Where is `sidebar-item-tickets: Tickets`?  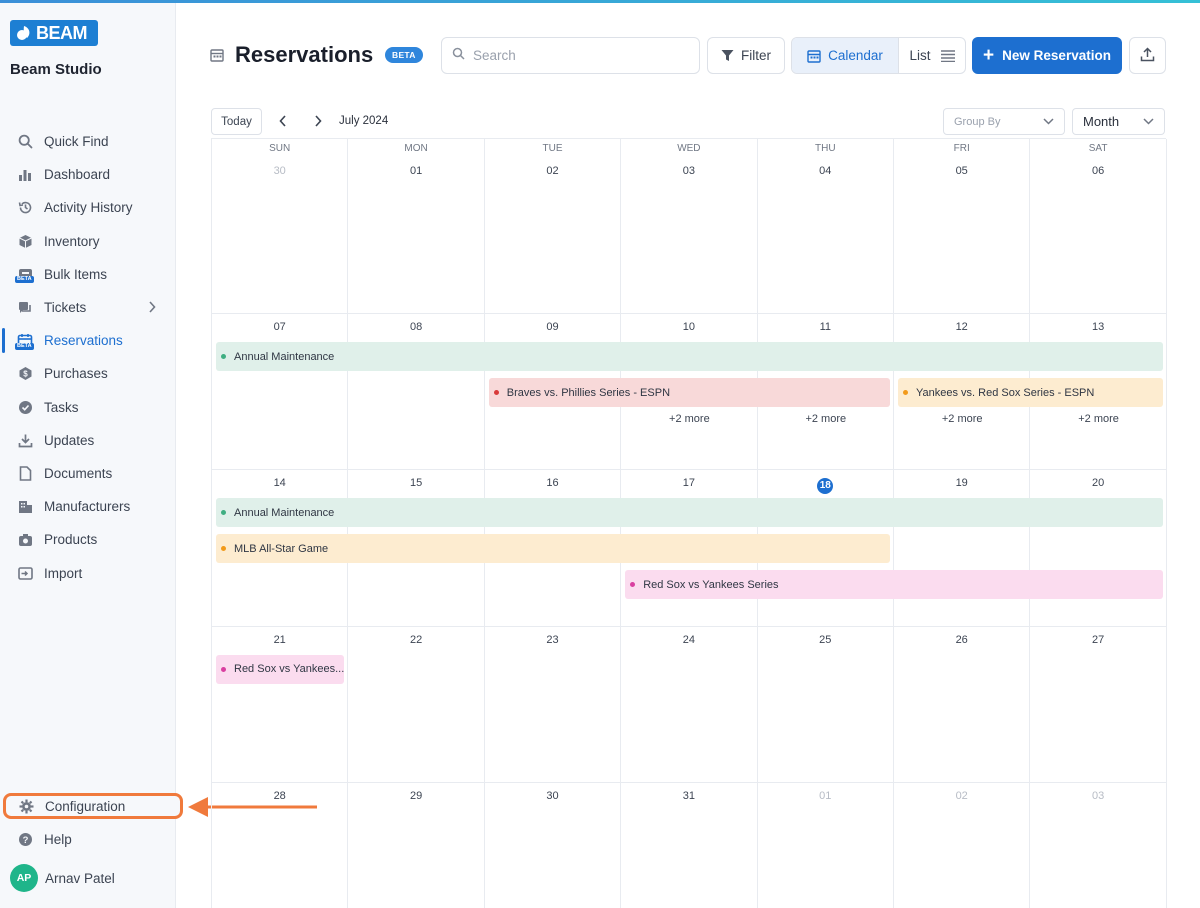
sidebar-item-tickets: Tickets is located at coordinates (88, 307).